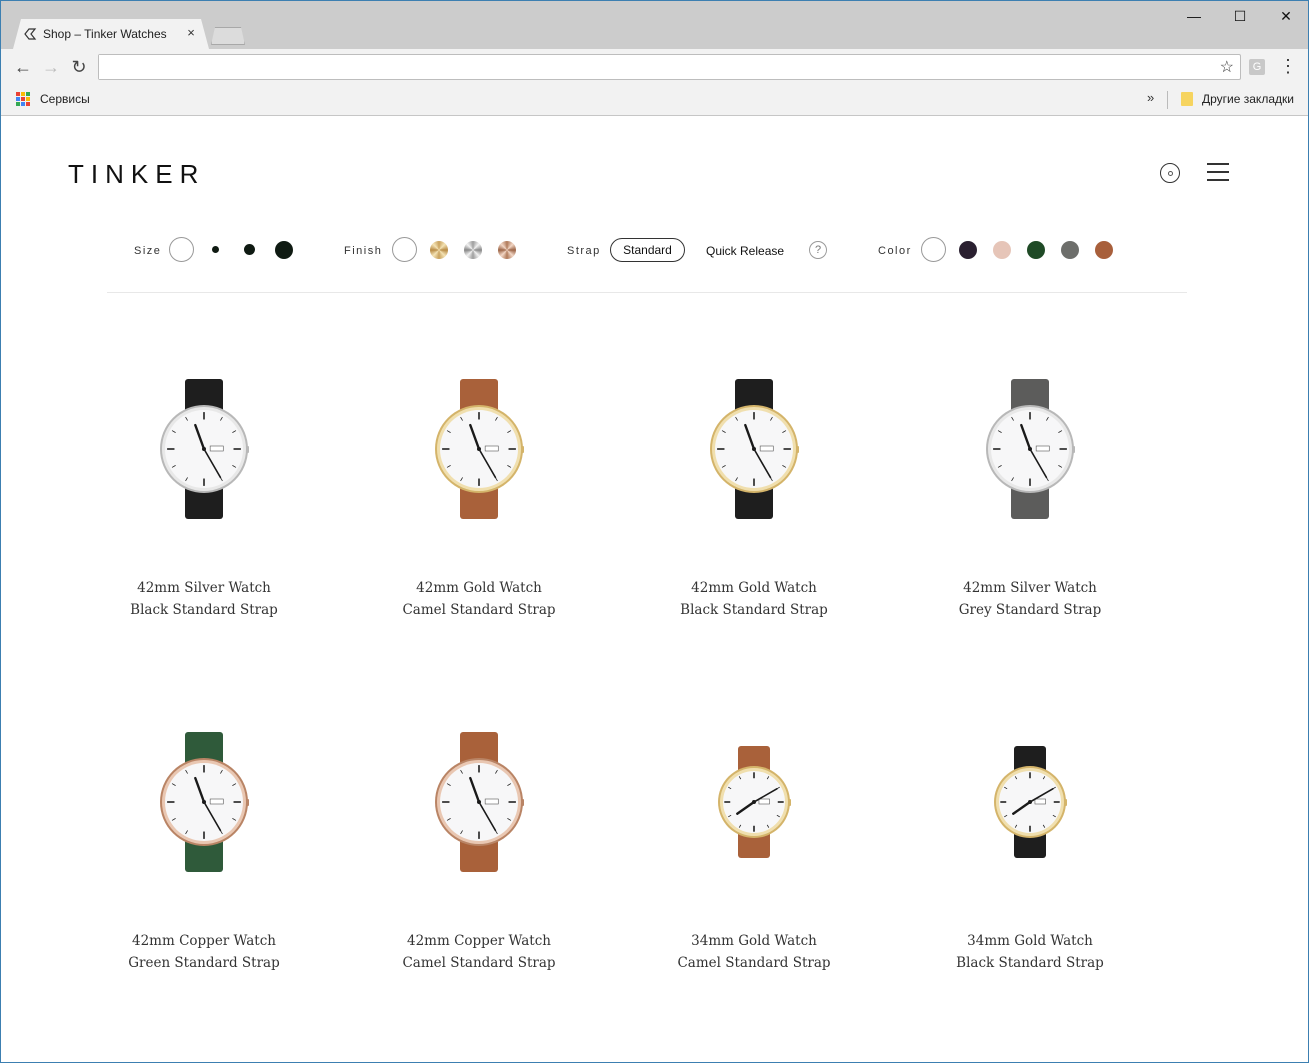 This screenshot has width=1309, height=1063. What do you see at coordinates (284, 250) in the screenshot?
I see `size-large-option` at bounding box center [284, 250].